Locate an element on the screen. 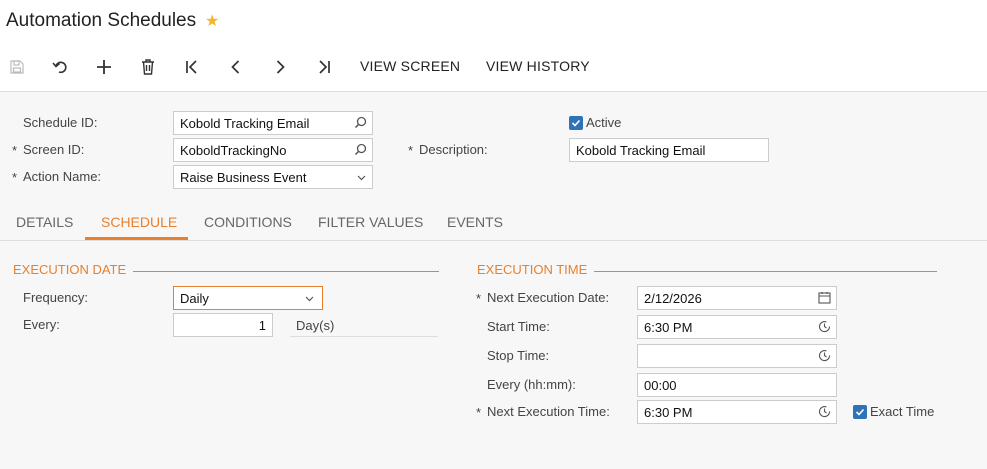  description-value: Kobold Tracking Email is located at coordinates (641, 150).